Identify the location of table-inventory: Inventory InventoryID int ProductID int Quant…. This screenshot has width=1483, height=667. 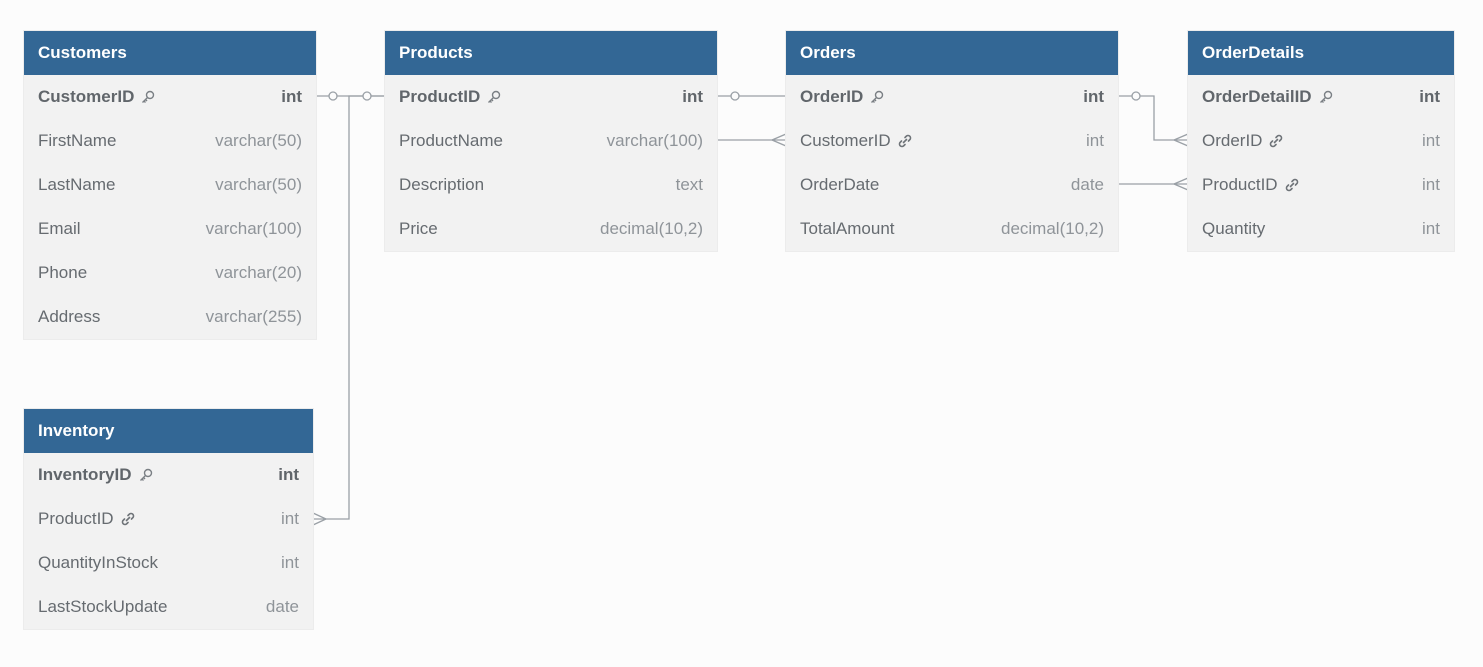
(168, 519).